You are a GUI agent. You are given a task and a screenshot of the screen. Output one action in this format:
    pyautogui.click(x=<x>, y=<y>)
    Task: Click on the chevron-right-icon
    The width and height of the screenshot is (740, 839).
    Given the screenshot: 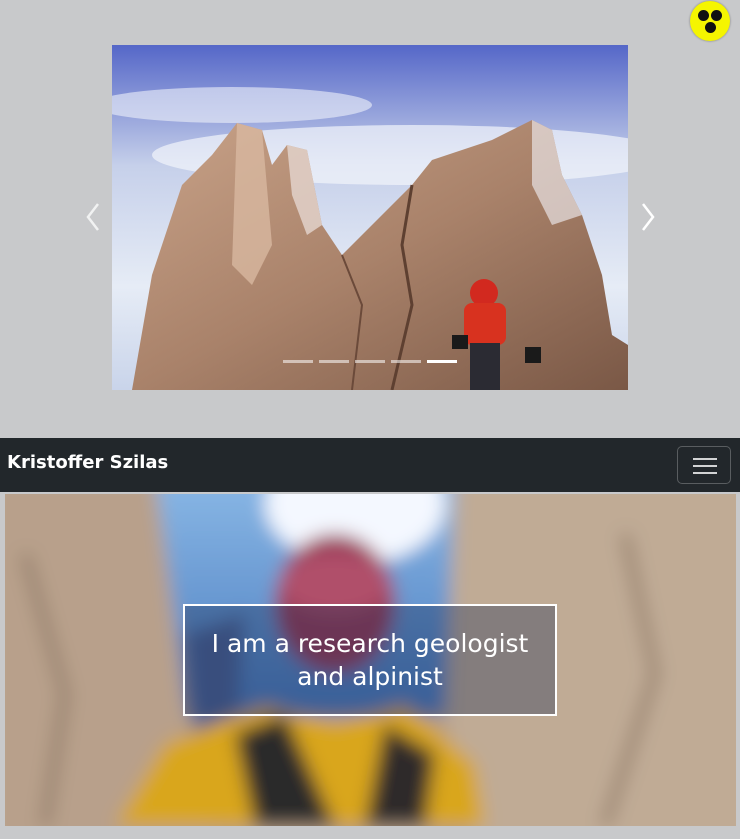 What is the action you would take?
    pyautogui.click(x=648, y=217)
    